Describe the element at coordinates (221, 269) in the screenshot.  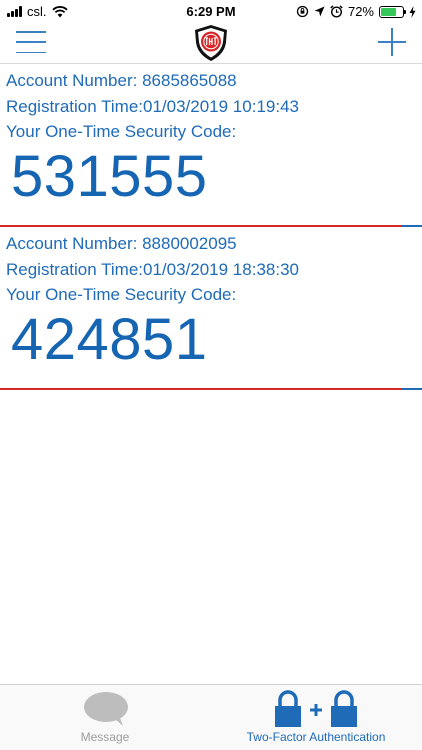
I see `registration-time-value: 01/03/2019 18:38:30` at that location.